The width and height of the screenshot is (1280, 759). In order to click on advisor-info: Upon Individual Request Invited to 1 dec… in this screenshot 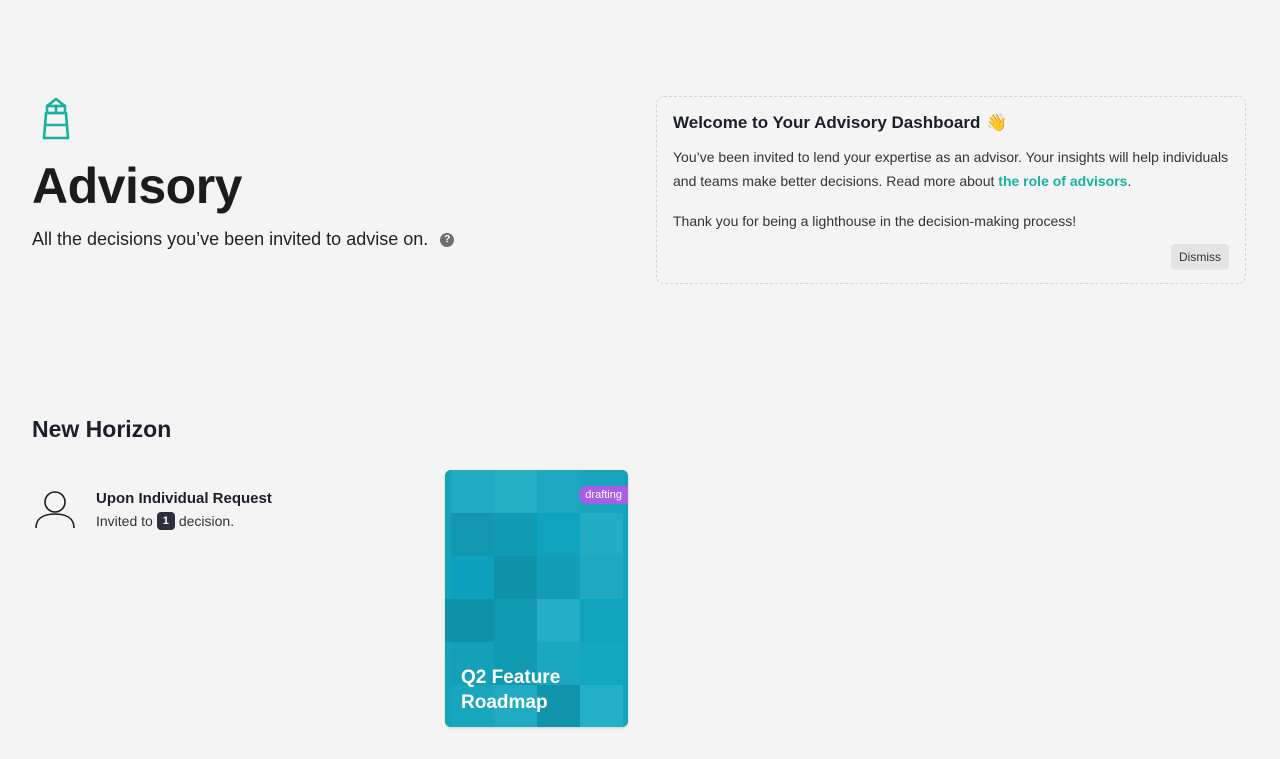, I will do `click(184, 509)`.